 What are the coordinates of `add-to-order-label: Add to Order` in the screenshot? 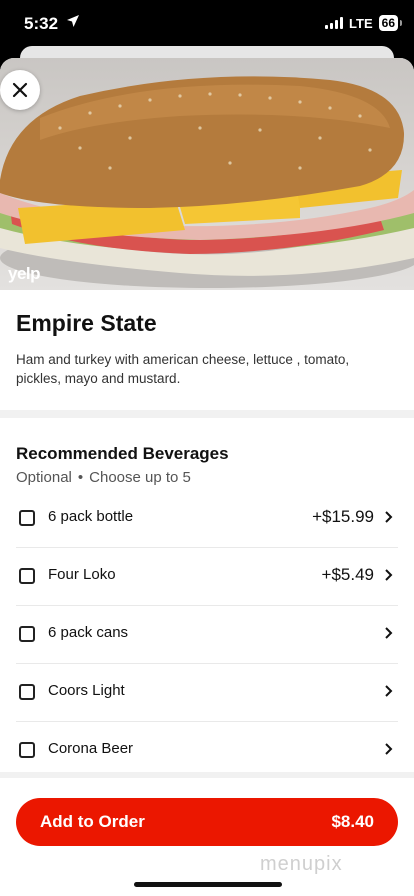 It's located at (92, 821).